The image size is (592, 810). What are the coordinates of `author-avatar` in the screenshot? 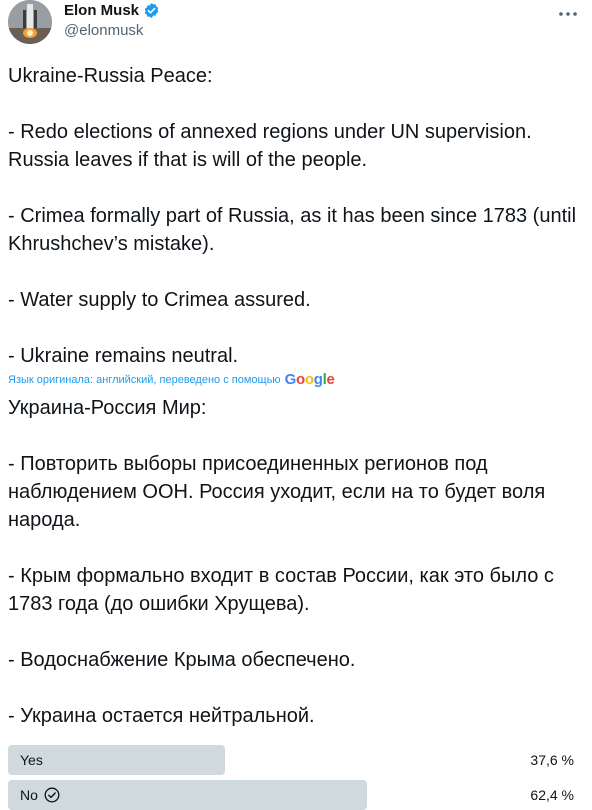 It's located at (30, 22).